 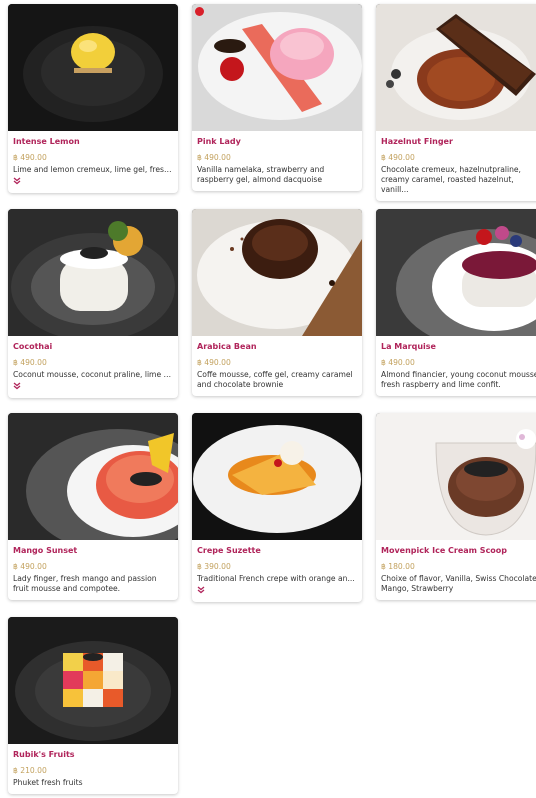 I want to click on item-name: Movenpick Ice Cream Scoop, so click(x=444, y=550).